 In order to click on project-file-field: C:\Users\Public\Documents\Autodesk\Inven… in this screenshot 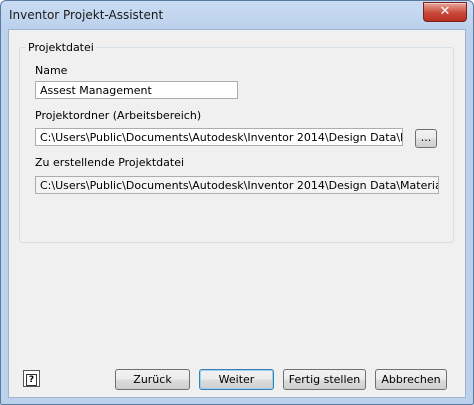, I will do `click(237, 185)`.